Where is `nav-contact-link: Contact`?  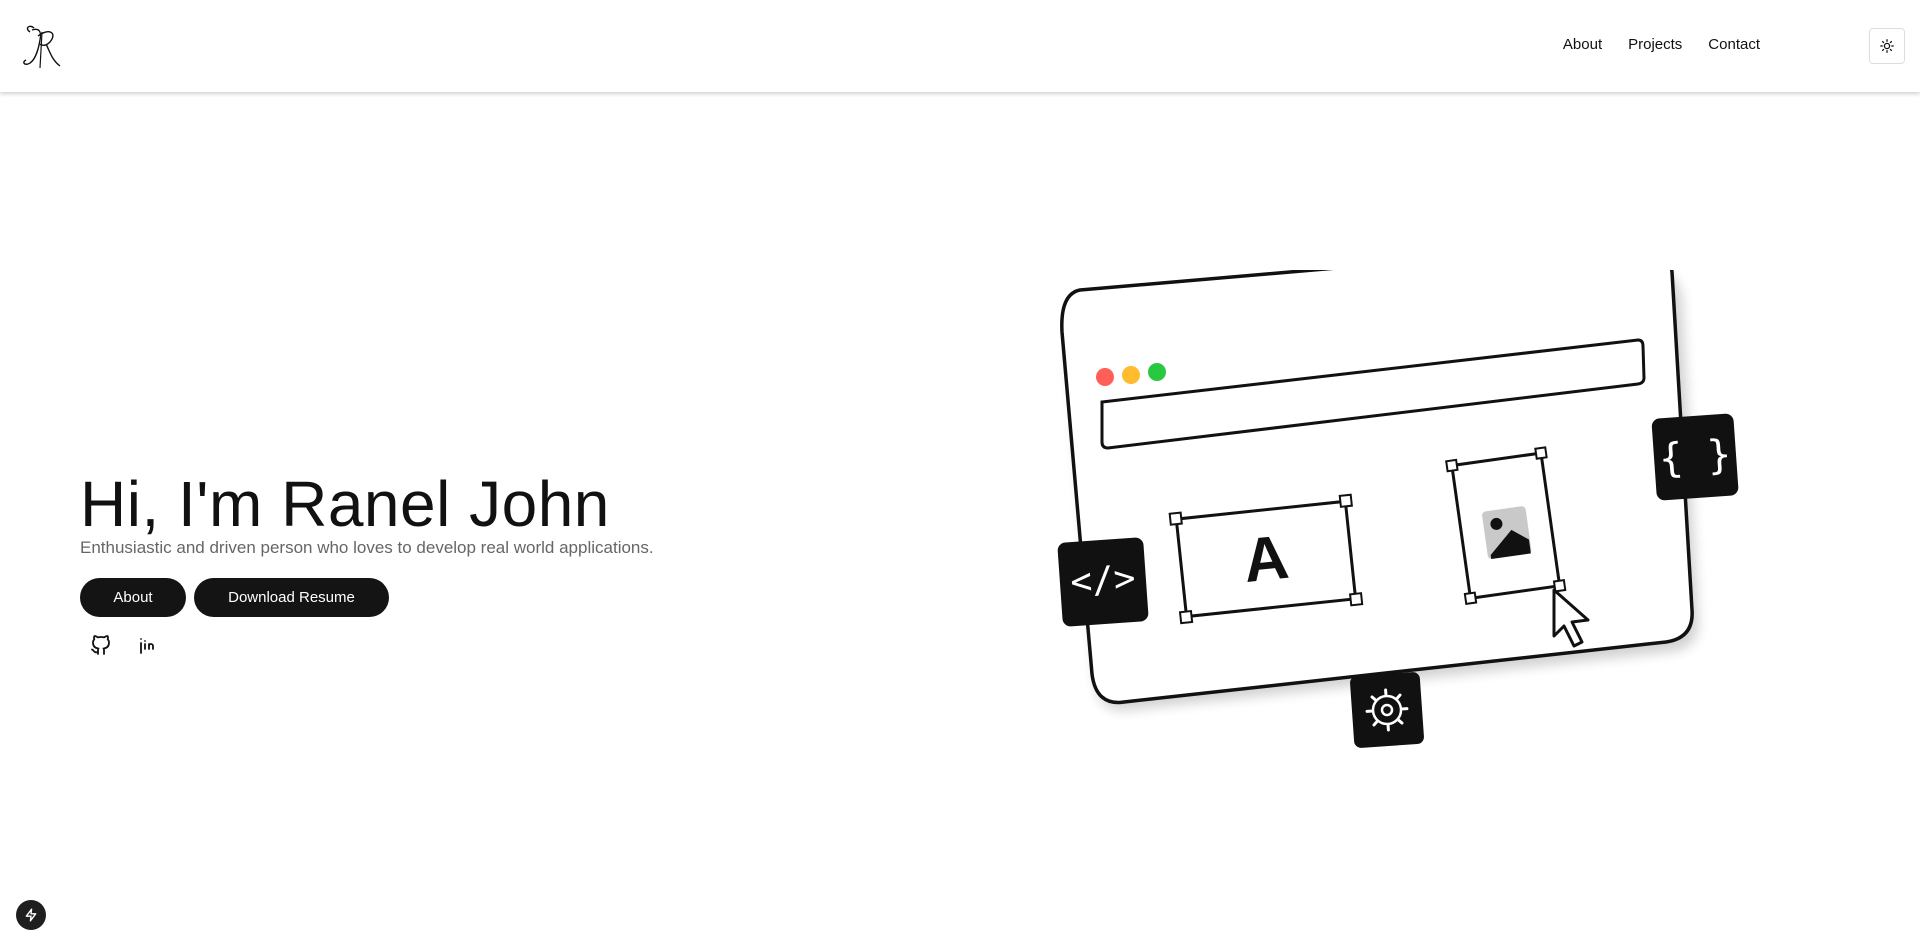
nav-contact-link: Contact is located at coordinates (1734, 44).